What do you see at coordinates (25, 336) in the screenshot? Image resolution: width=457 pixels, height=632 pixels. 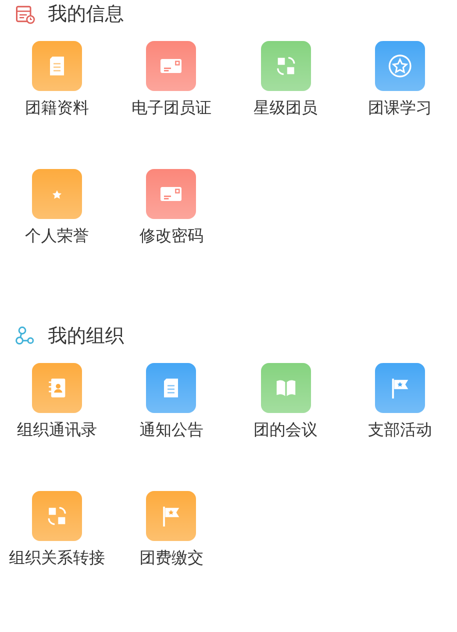 I see `network-icon` at bounding box center [25, 336].